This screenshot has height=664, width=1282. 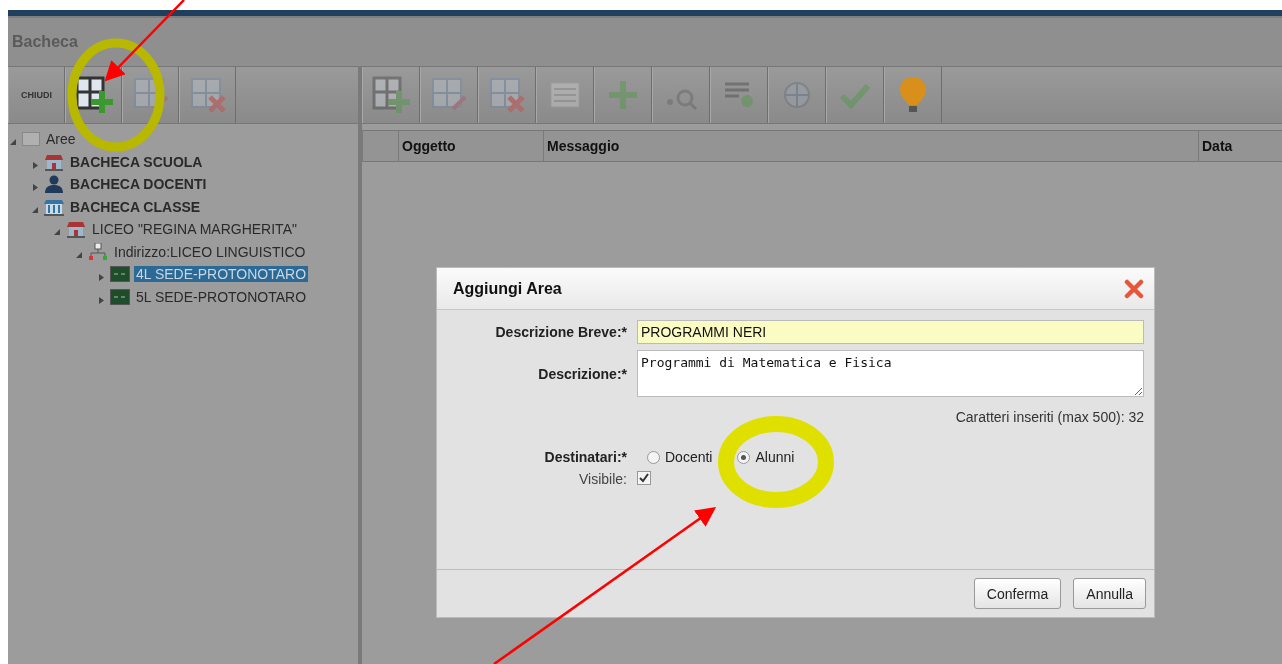 I want to click on tree-item: BACHECA DOCENTI, so click(x=138, y=184).